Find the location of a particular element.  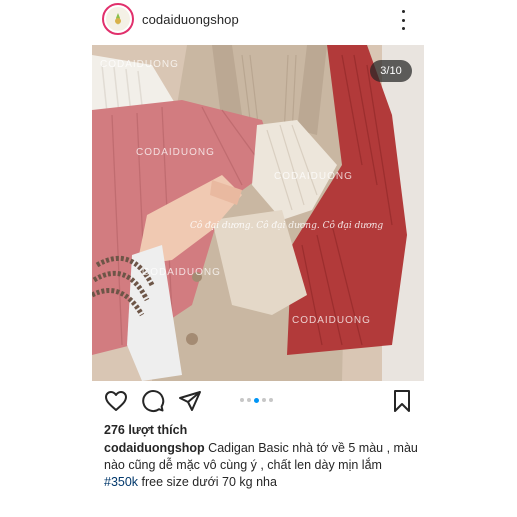

carousel-dot-active is located at coordinates (256, 400).